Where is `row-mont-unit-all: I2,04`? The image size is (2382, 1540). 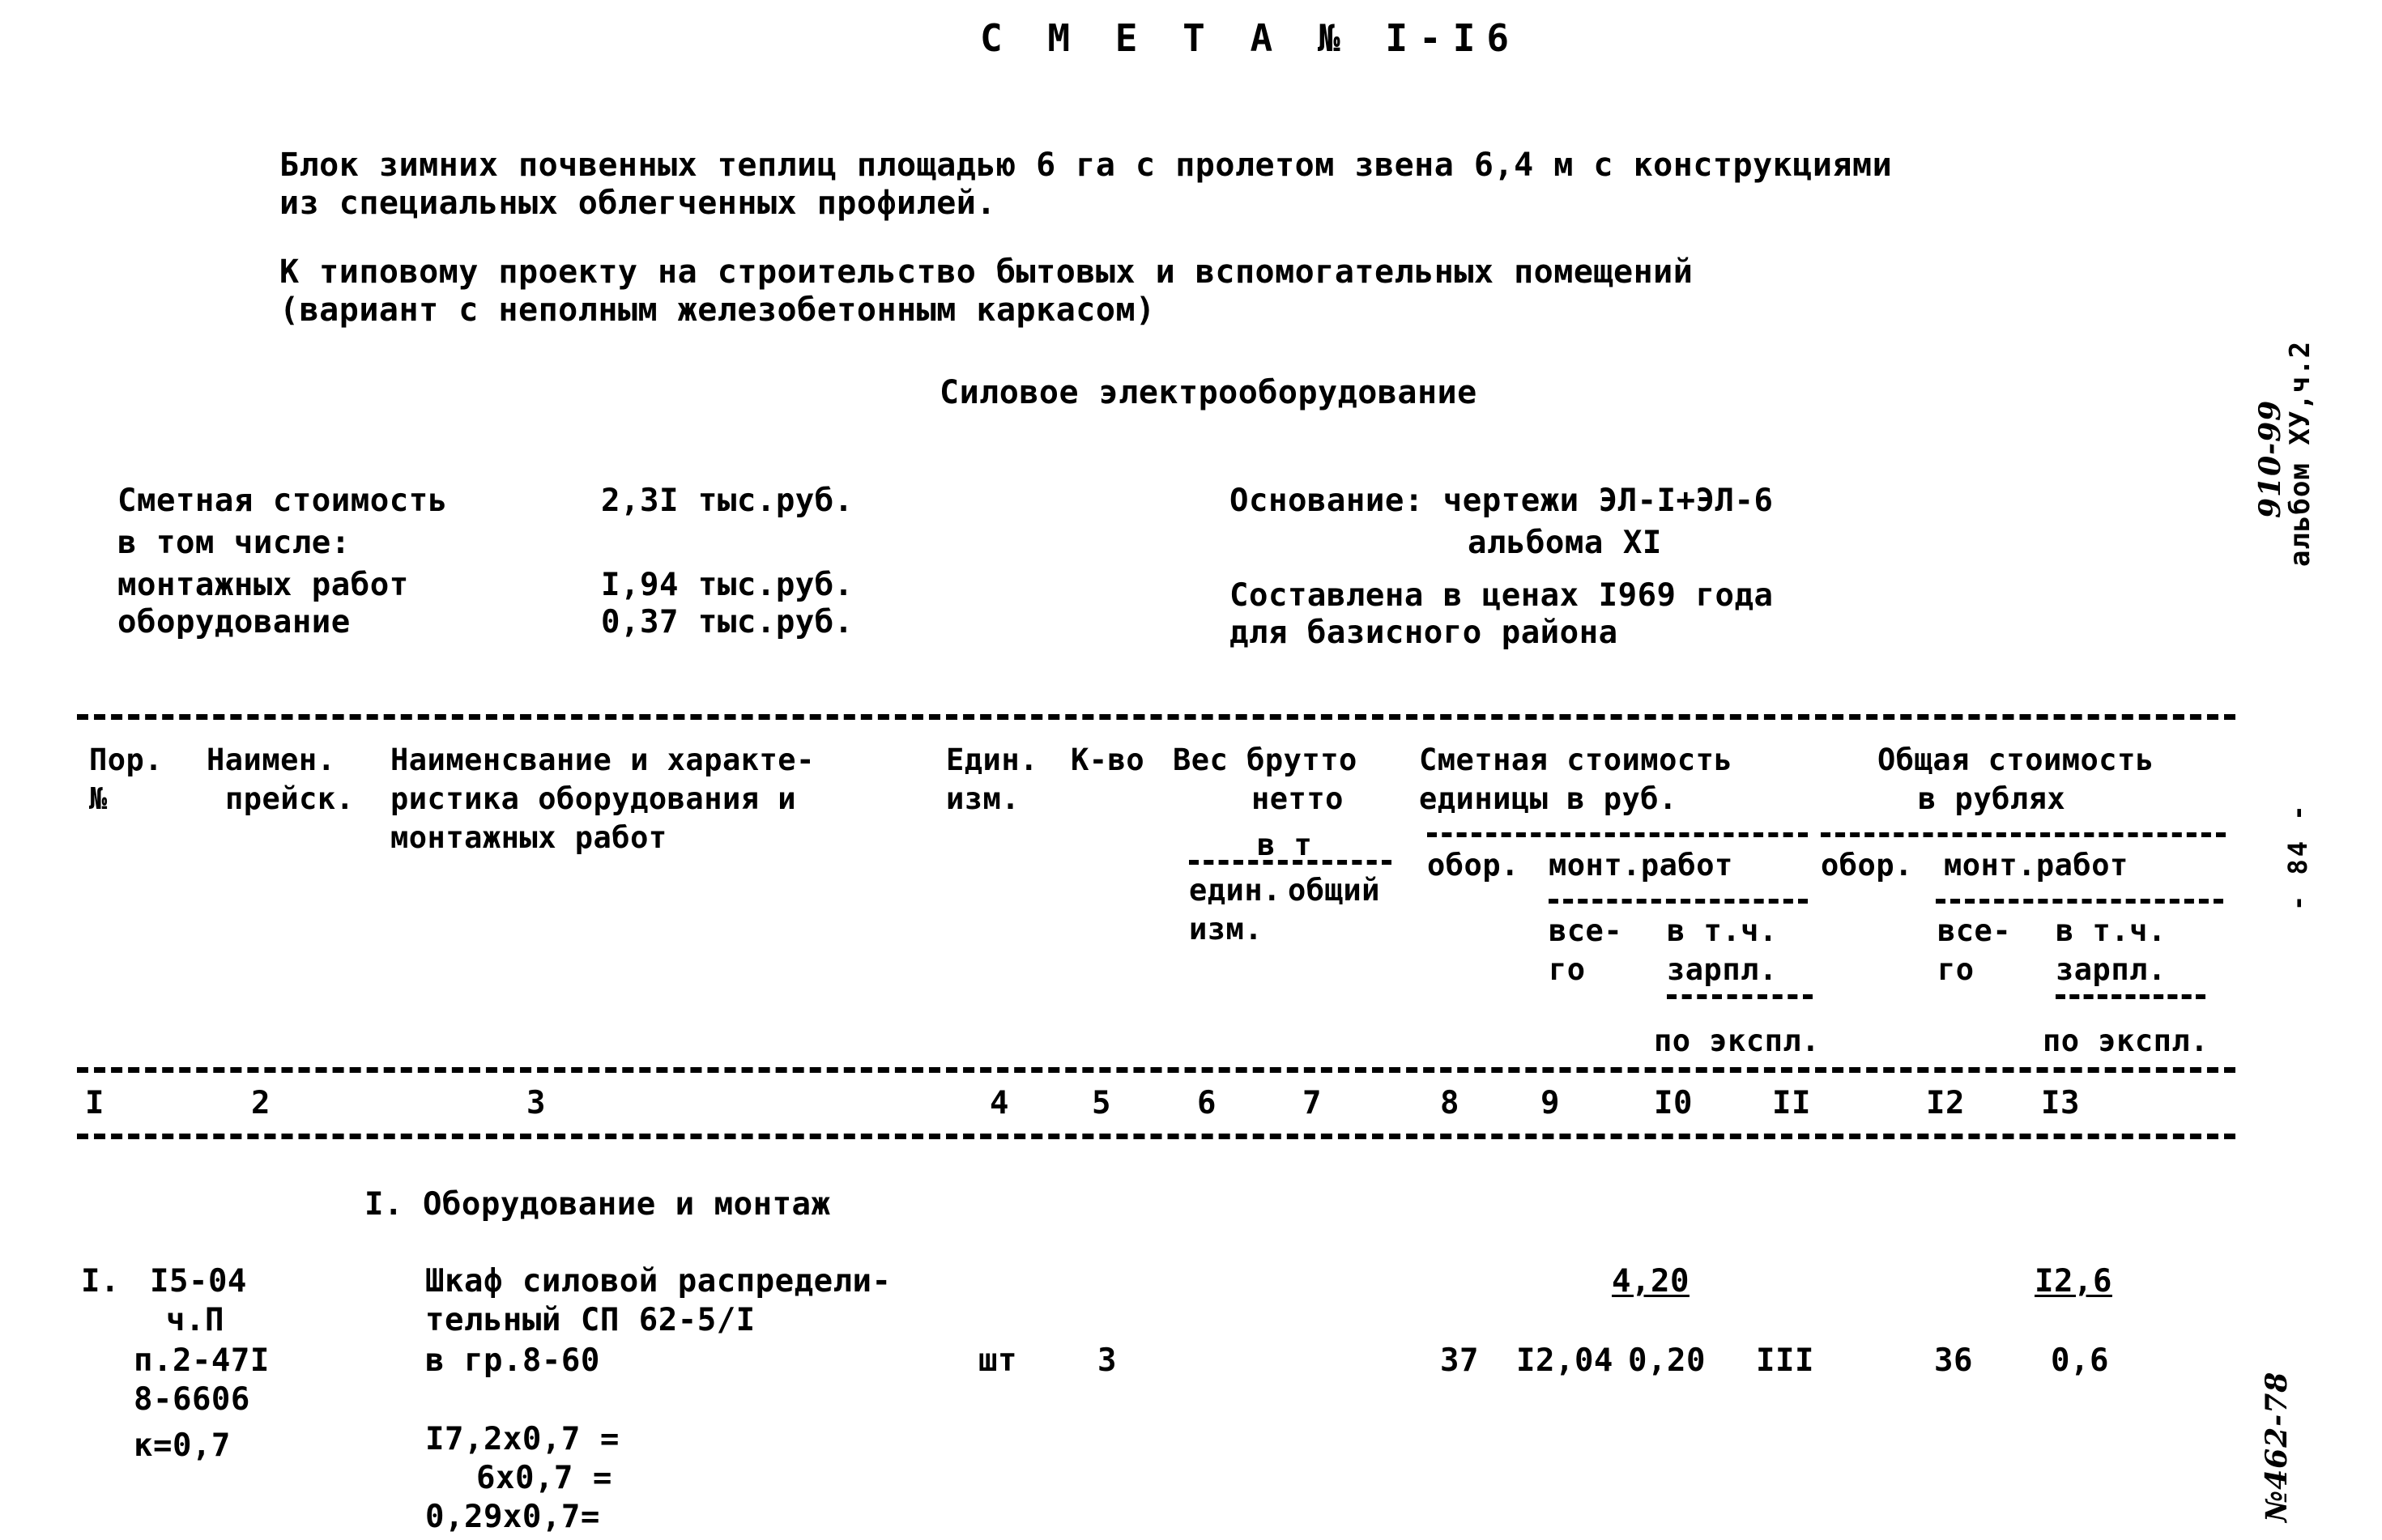 row-mont-unit-all: I2,04 is located at coordinates (1564, 1360).